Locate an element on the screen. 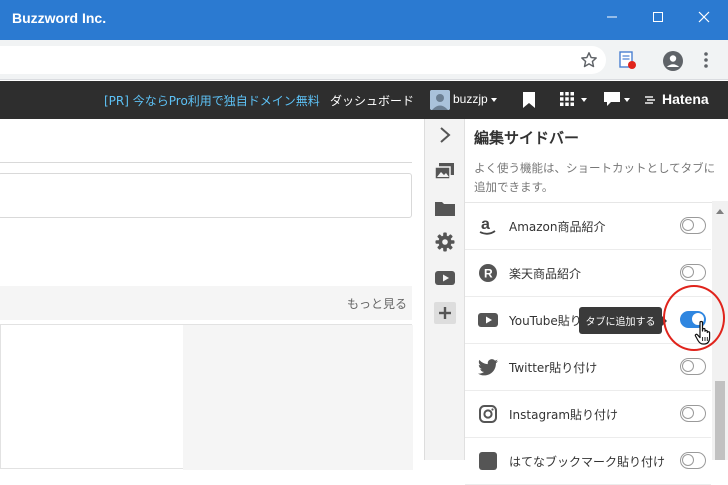  photo-icon is located at coordinates (444, 171).